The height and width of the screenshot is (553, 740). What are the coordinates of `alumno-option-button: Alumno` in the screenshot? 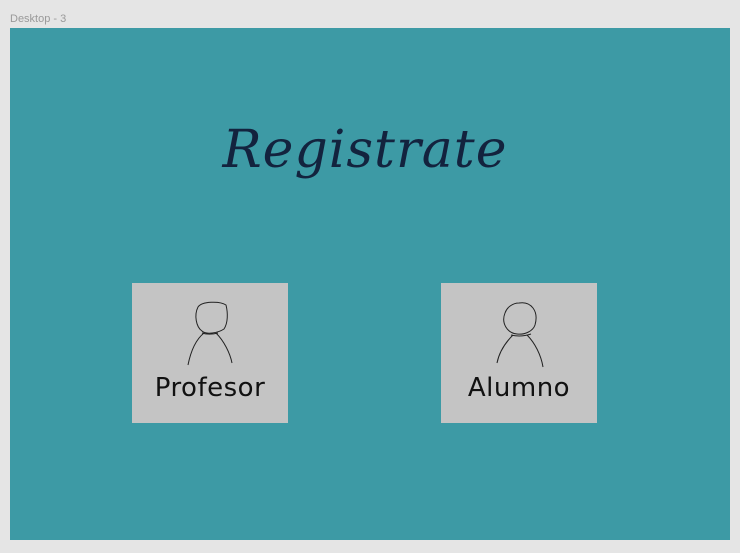 It's located at (519, 353).